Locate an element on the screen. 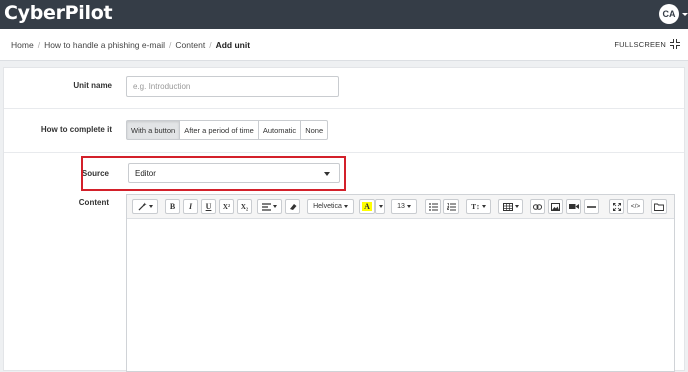 The height and width of the screenshot is (372, 688). complete-after-time-option: After a period of time is located at coordinates (219, 130).